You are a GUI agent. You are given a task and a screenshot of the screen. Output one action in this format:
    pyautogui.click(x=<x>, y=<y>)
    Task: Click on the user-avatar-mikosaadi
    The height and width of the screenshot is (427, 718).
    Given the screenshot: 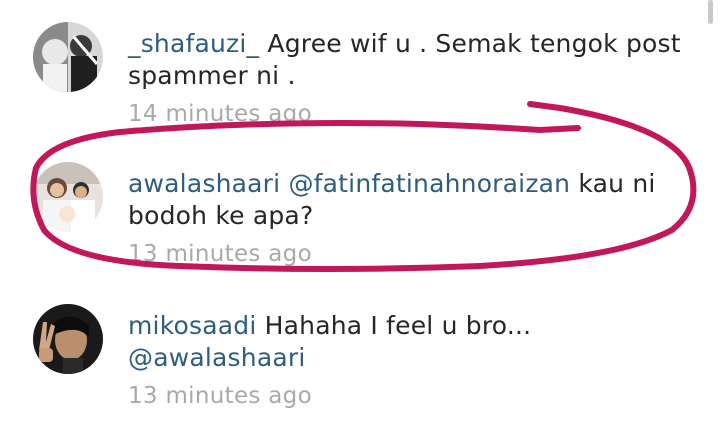 What is the action you would take?
    pyautogui.click(x=68, y=339)
    